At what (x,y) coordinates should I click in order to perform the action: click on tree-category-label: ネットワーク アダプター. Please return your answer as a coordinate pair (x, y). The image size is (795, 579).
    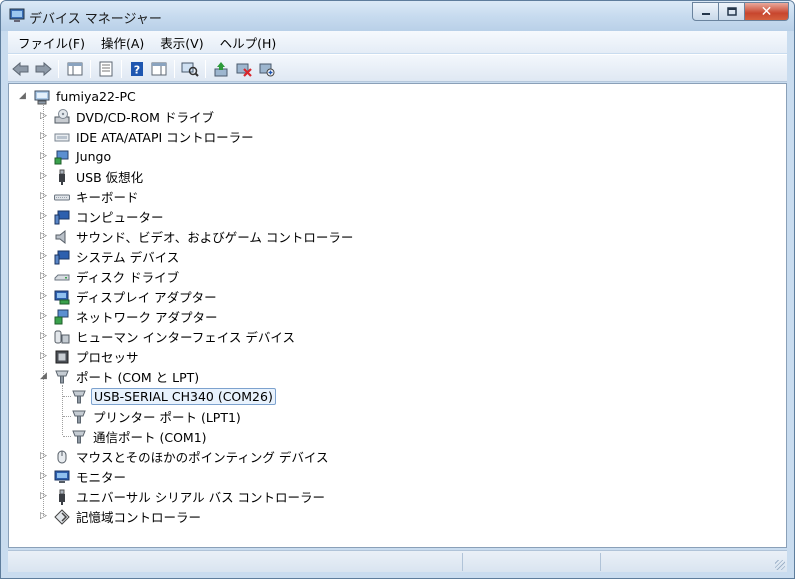
    Looking at the image, I should click on (147, 317).